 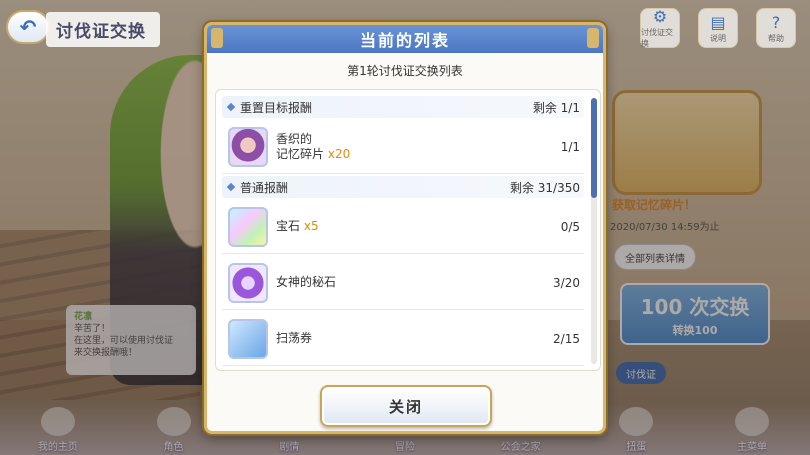 I want to click on top-icon-help: ? 帮助, so click(x=776, y=28).